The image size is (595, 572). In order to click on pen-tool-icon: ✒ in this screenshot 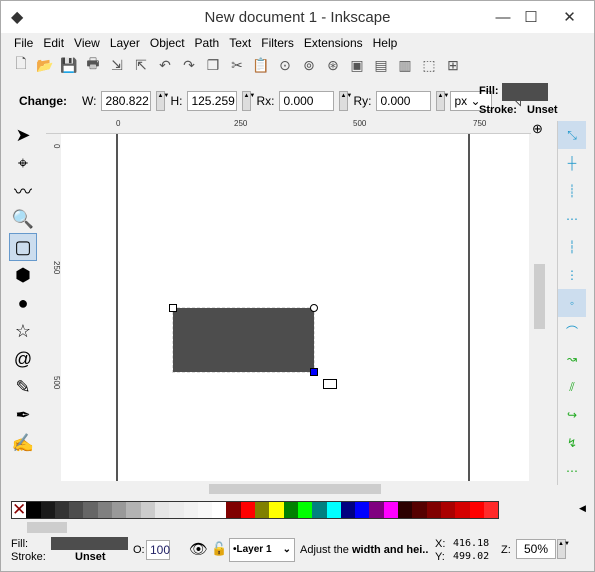, I will do `click(23, 415)`.